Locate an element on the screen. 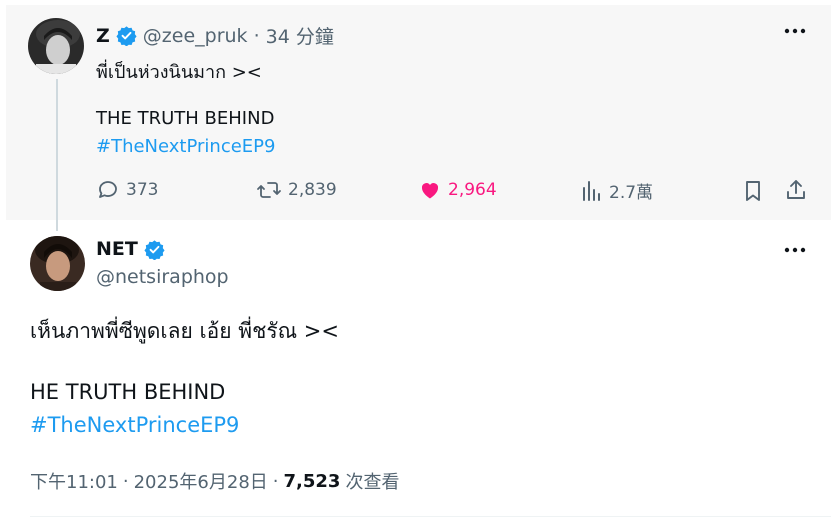 This screenshot has width=831, height=521. views-button: 2.7萬 is located at coordinates (617, 190).